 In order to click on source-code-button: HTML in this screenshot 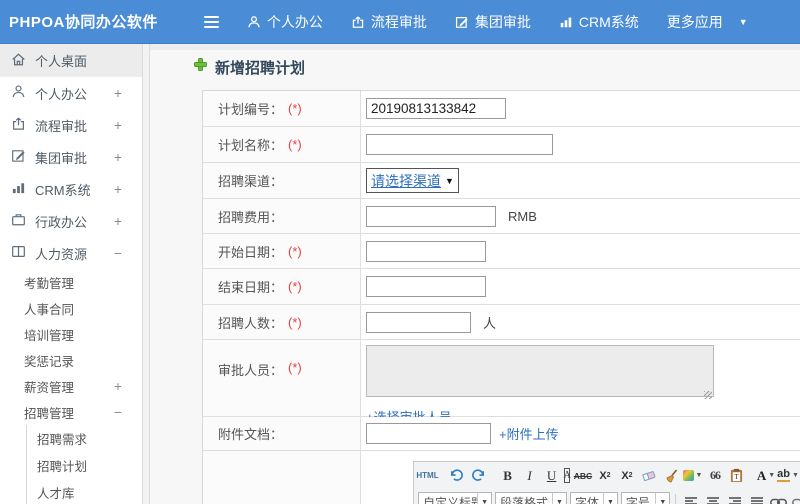, I will do `click(427, 475)`.